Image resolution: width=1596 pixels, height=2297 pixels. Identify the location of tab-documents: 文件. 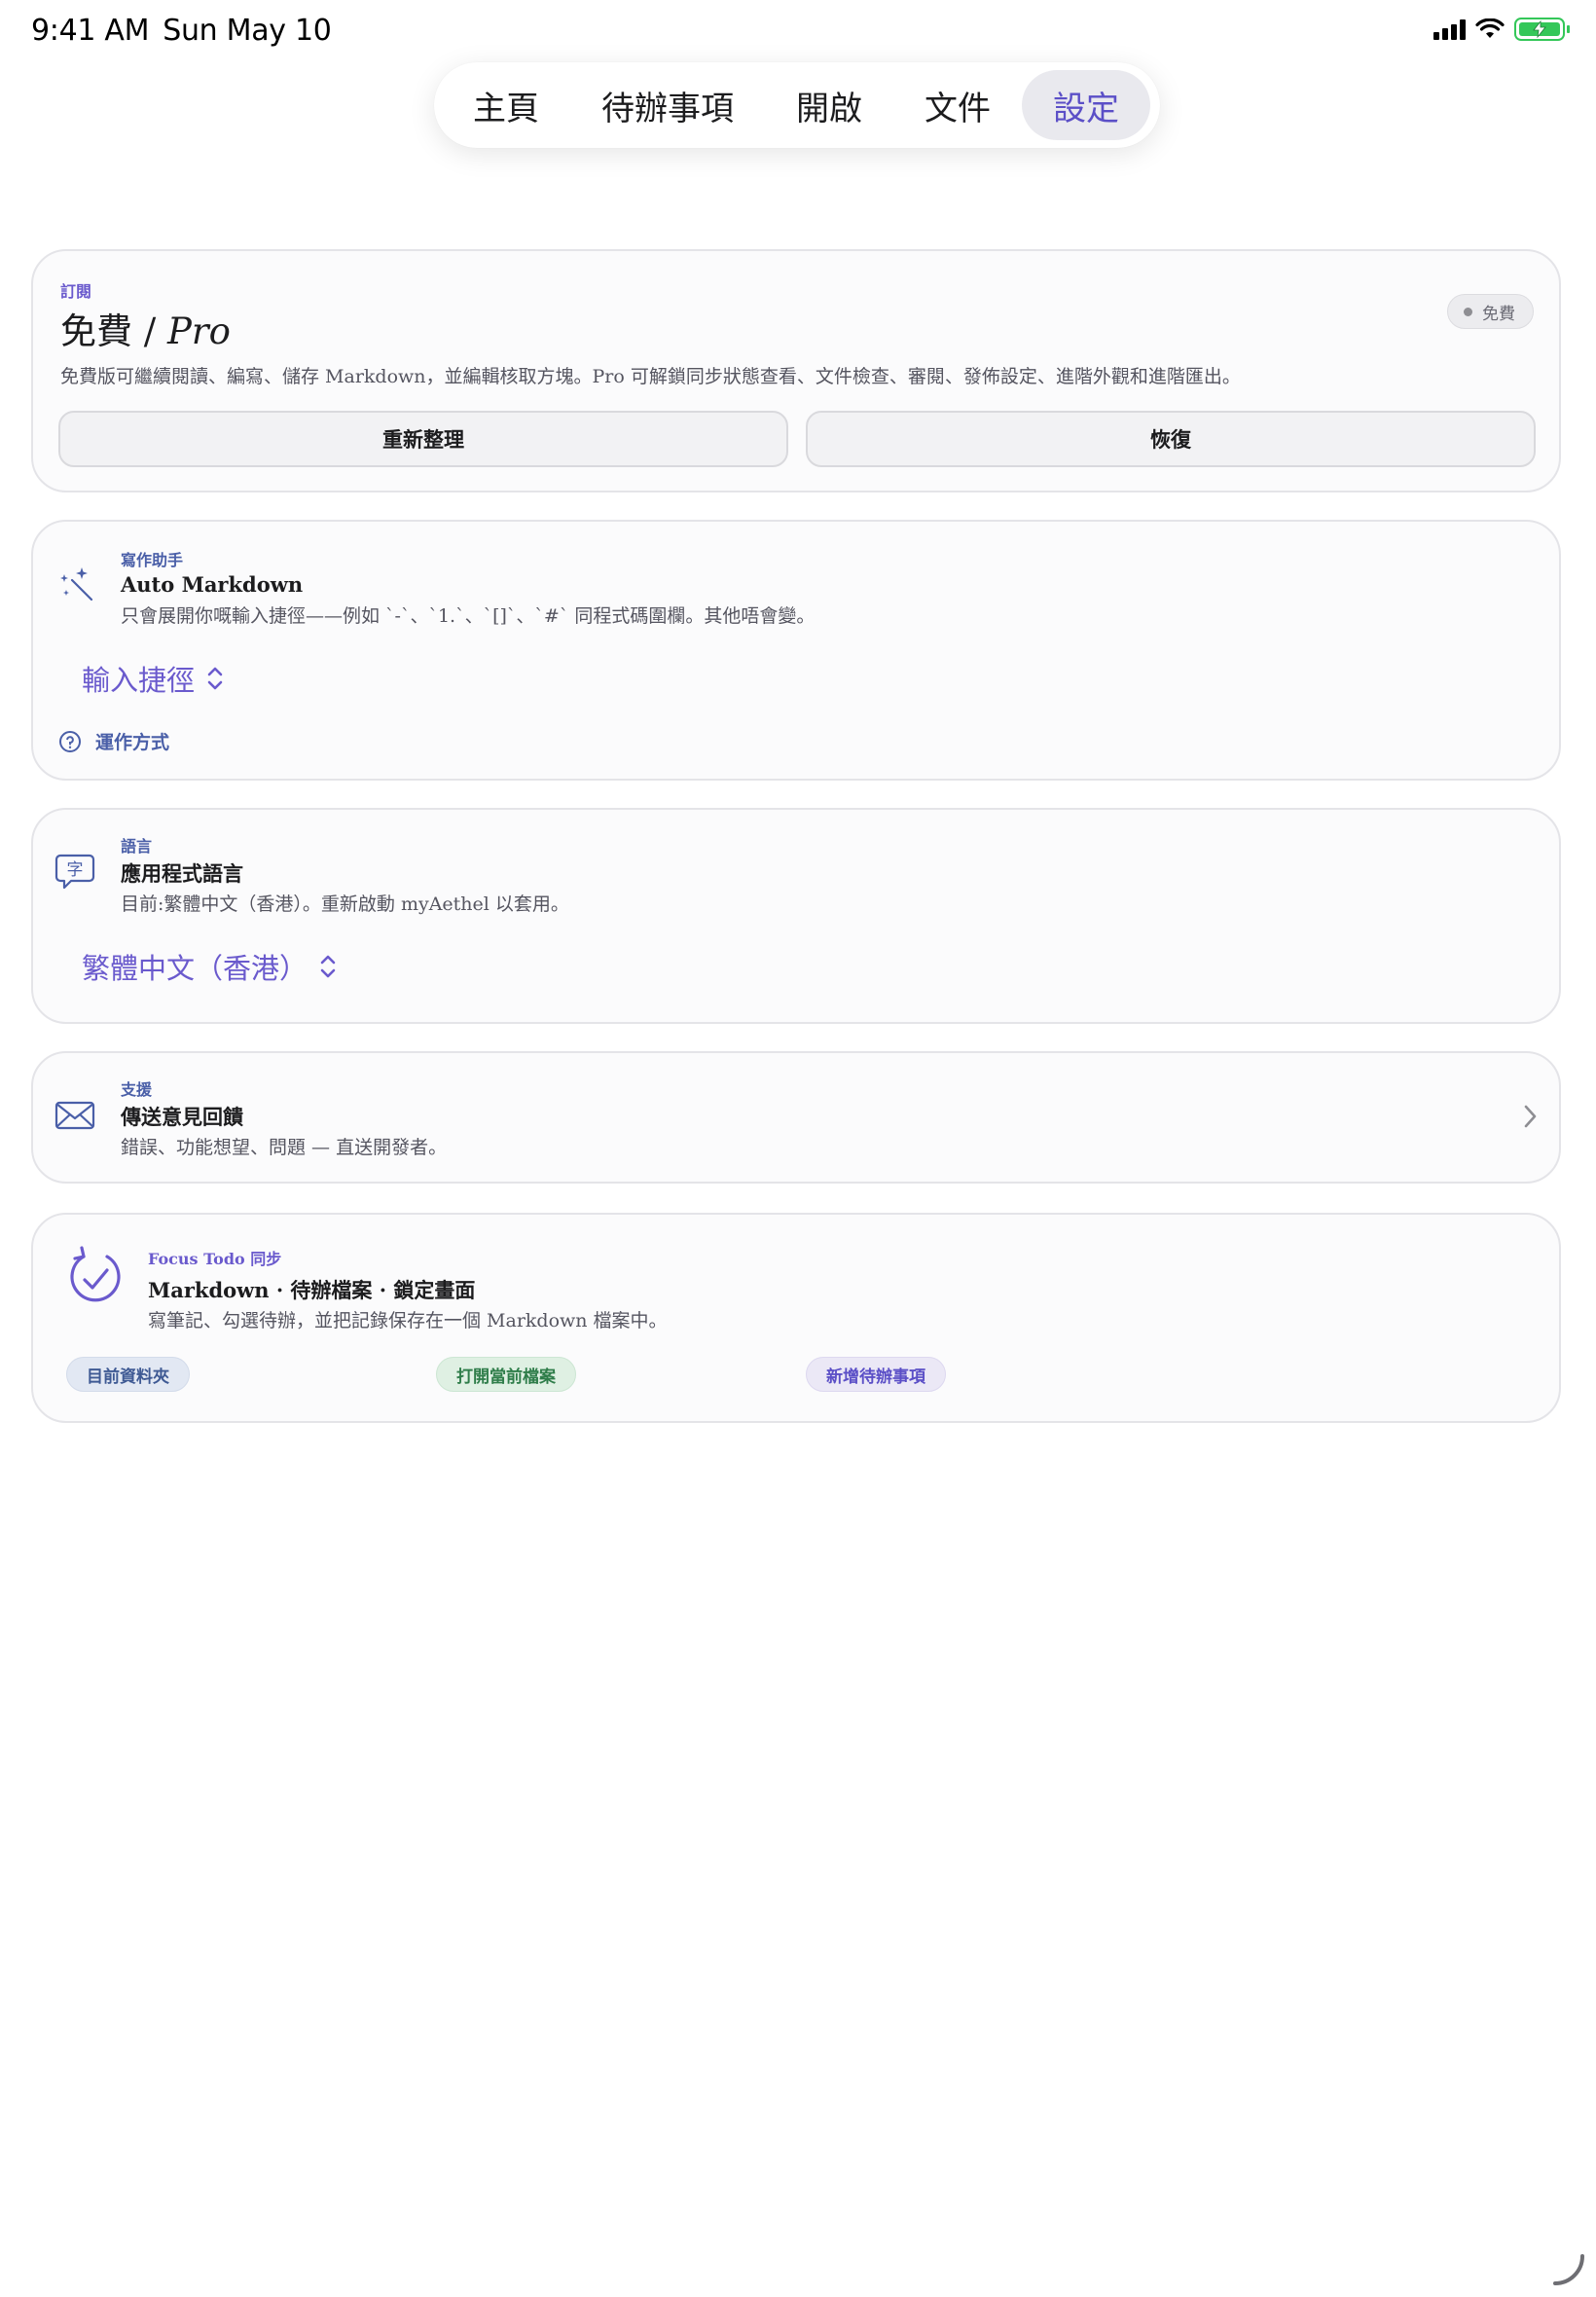
(957, 105).